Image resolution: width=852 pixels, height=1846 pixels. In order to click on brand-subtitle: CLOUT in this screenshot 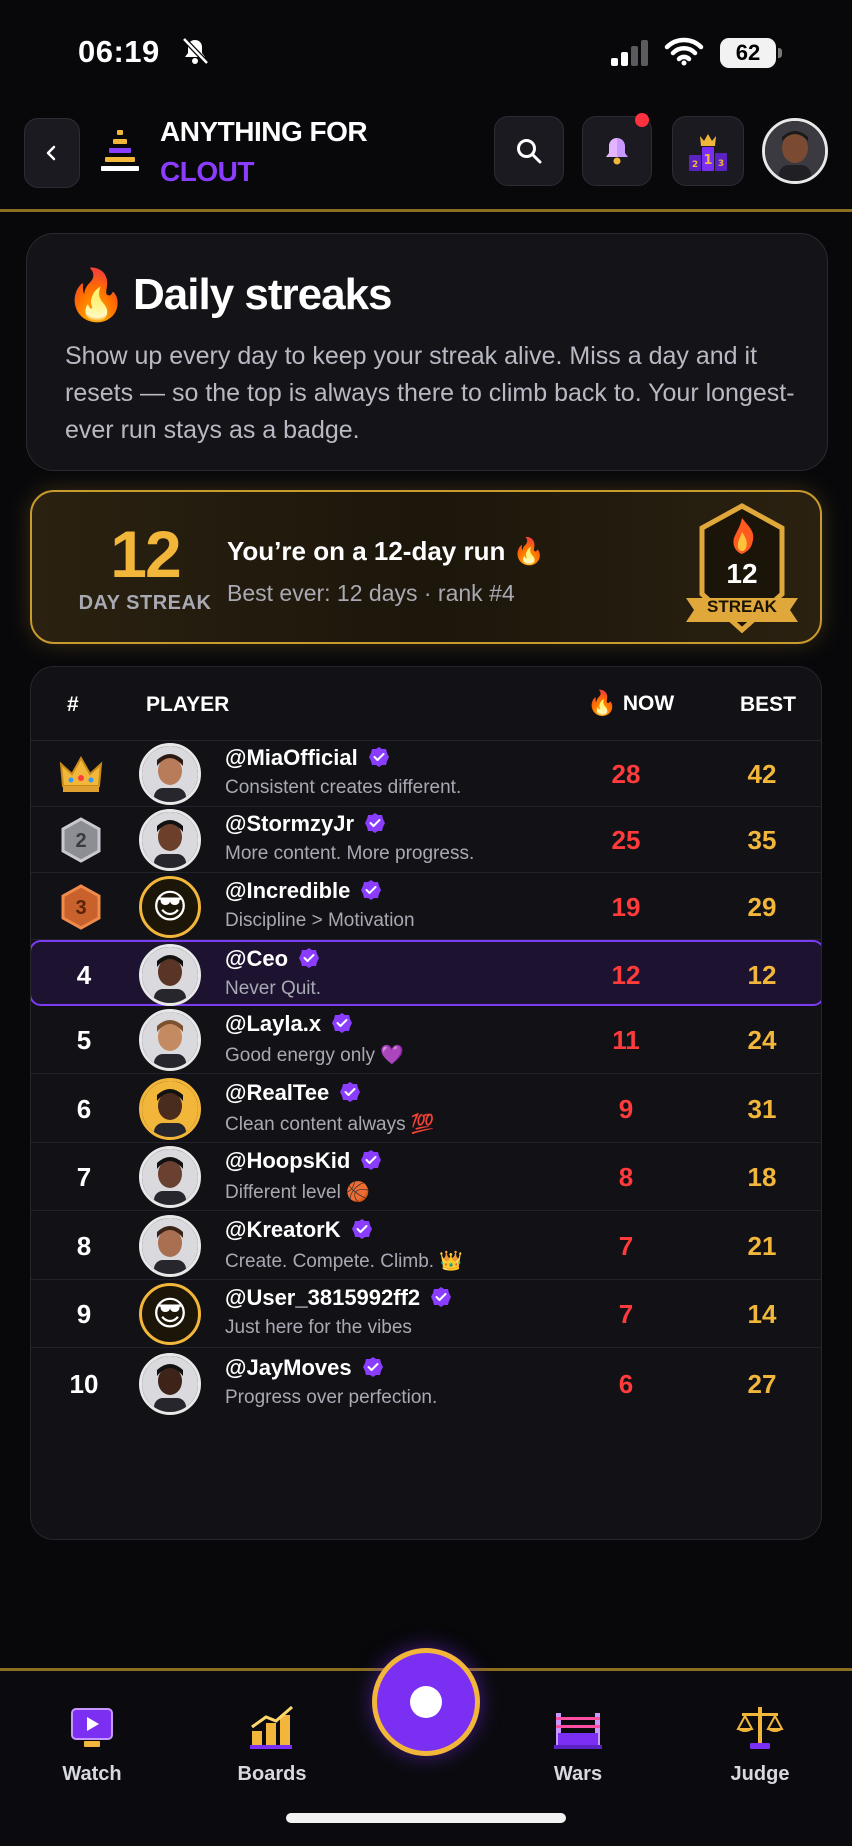, I will do `click(207, 171)`.